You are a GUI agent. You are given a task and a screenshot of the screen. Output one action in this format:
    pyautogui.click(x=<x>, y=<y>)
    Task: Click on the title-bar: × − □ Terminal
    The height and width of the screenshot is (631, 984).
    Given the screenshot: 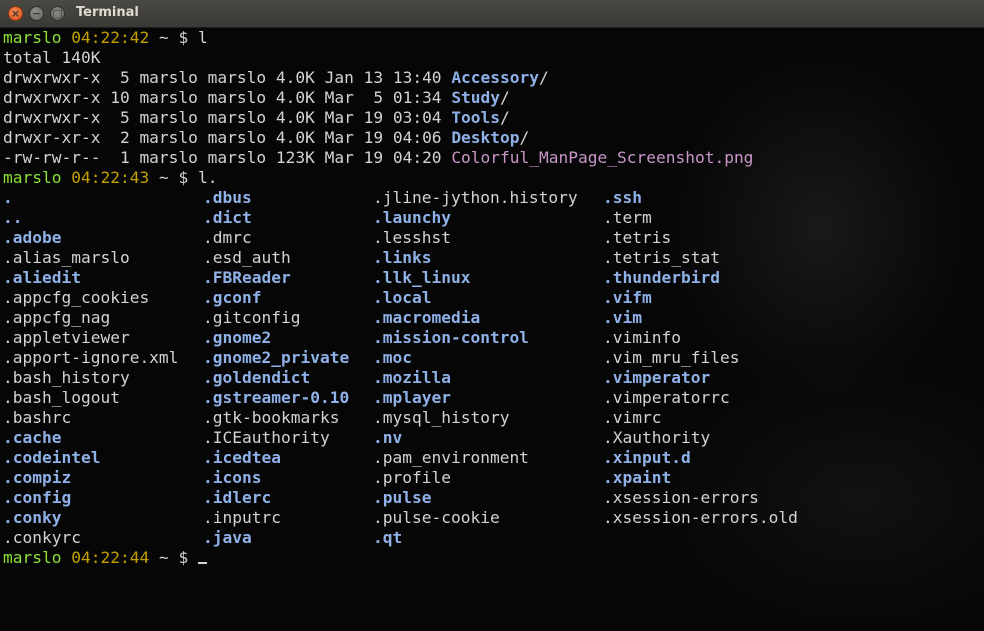 What is the action you would take?
    pyautogui.click(x=492, y=14)
    